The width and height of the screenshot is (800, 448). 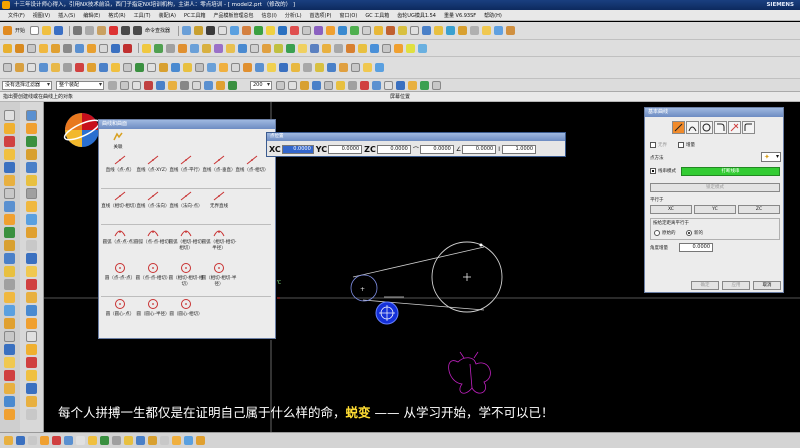 I want to click on toolbar-icon-a19, so click(x=230, y=48).